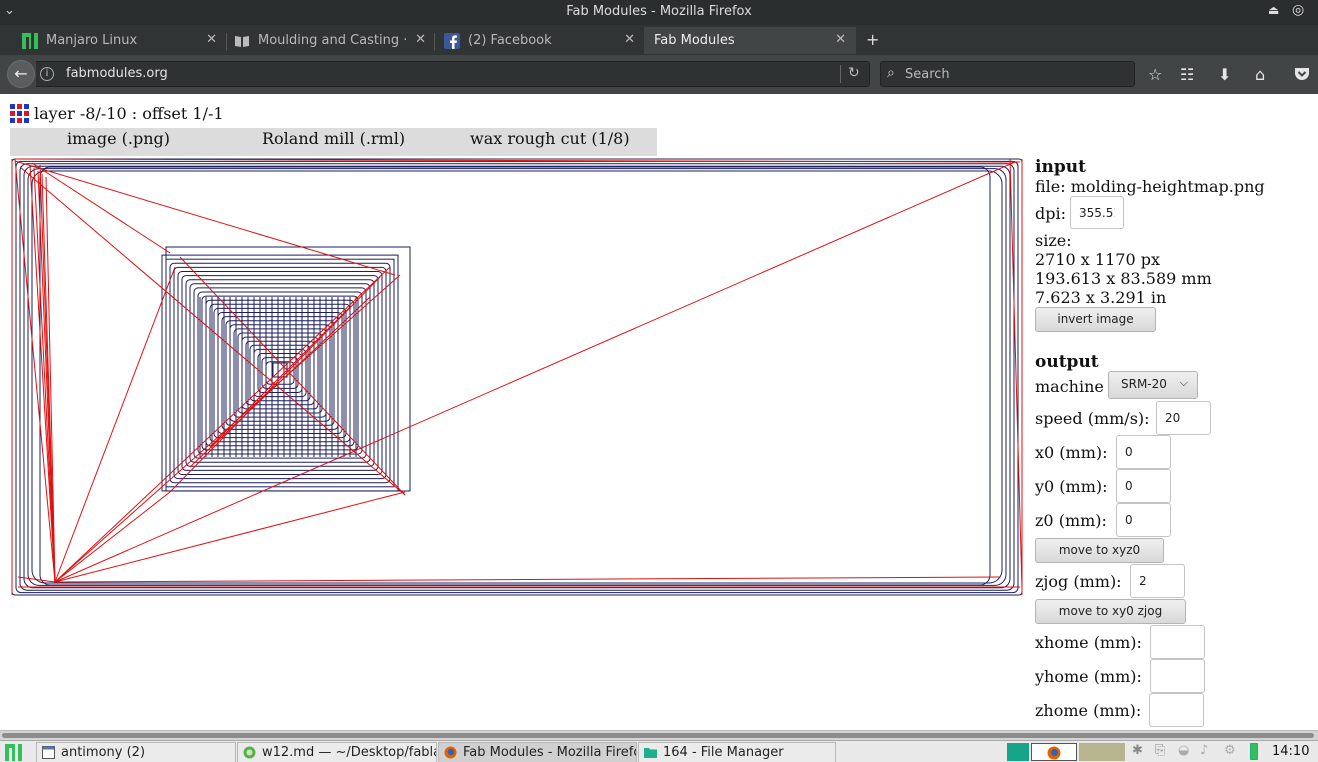  What do you see at coordinates (550, 138) in the screenshot?
I see `process-module-menu: wax rough cut (1/8)` at bounding box center [550, 138].